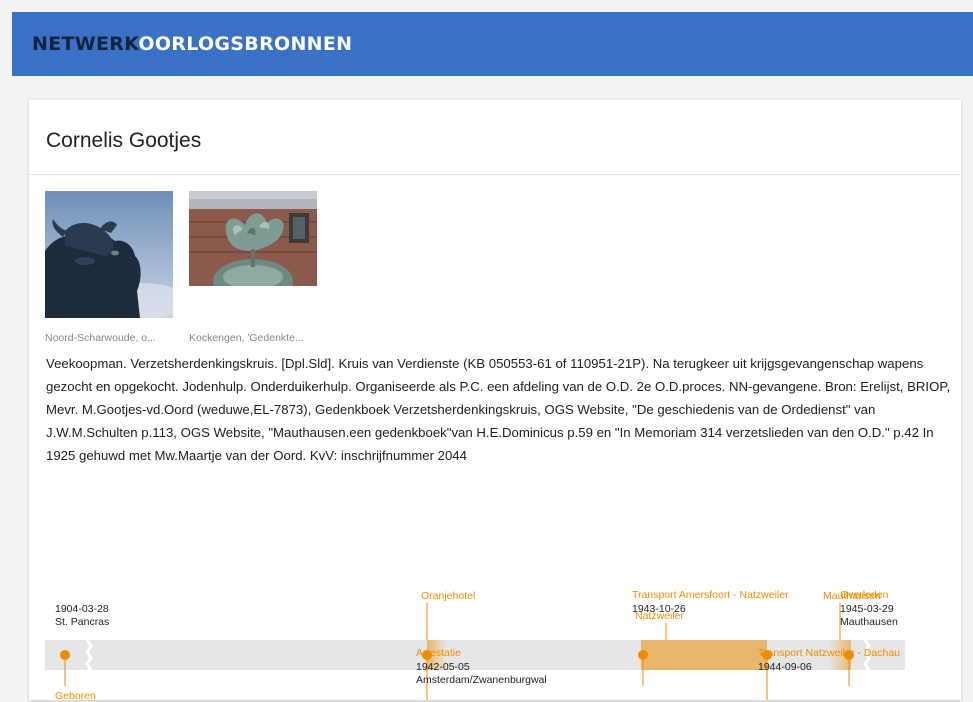 The height and width of the screenshot is (702, 973). I want to click on period-natzweiler, so click(704, 655).